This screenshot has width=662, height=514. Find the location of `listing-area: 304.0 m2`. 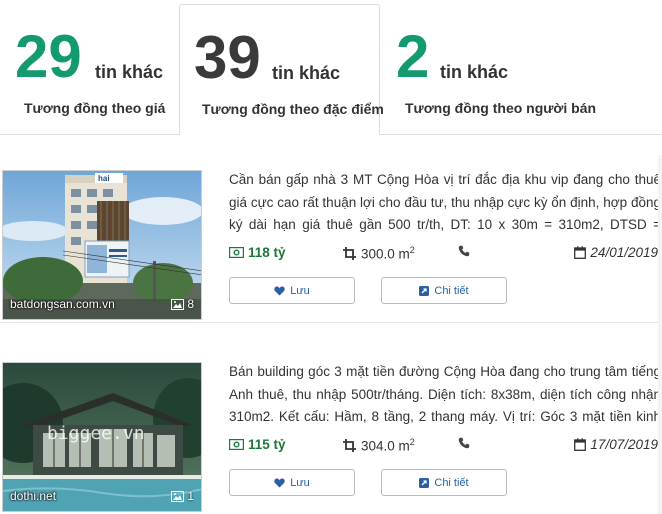

listing-area: 304.0 m2 is located at coordinates (379, 445).